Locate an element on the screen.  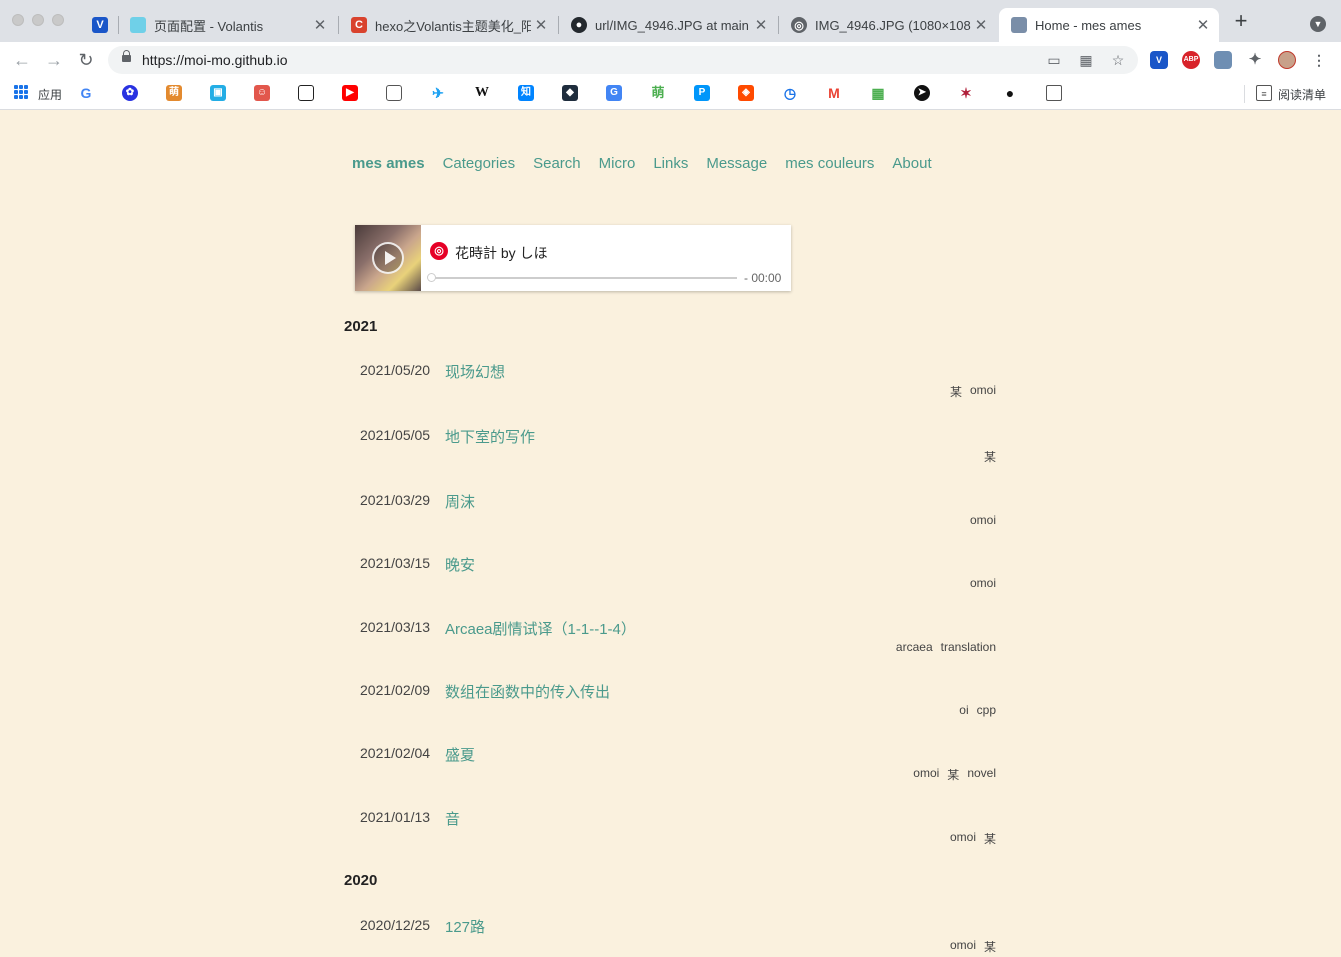
bilibili-icon: ▣ is located at coordinates (218, 93).